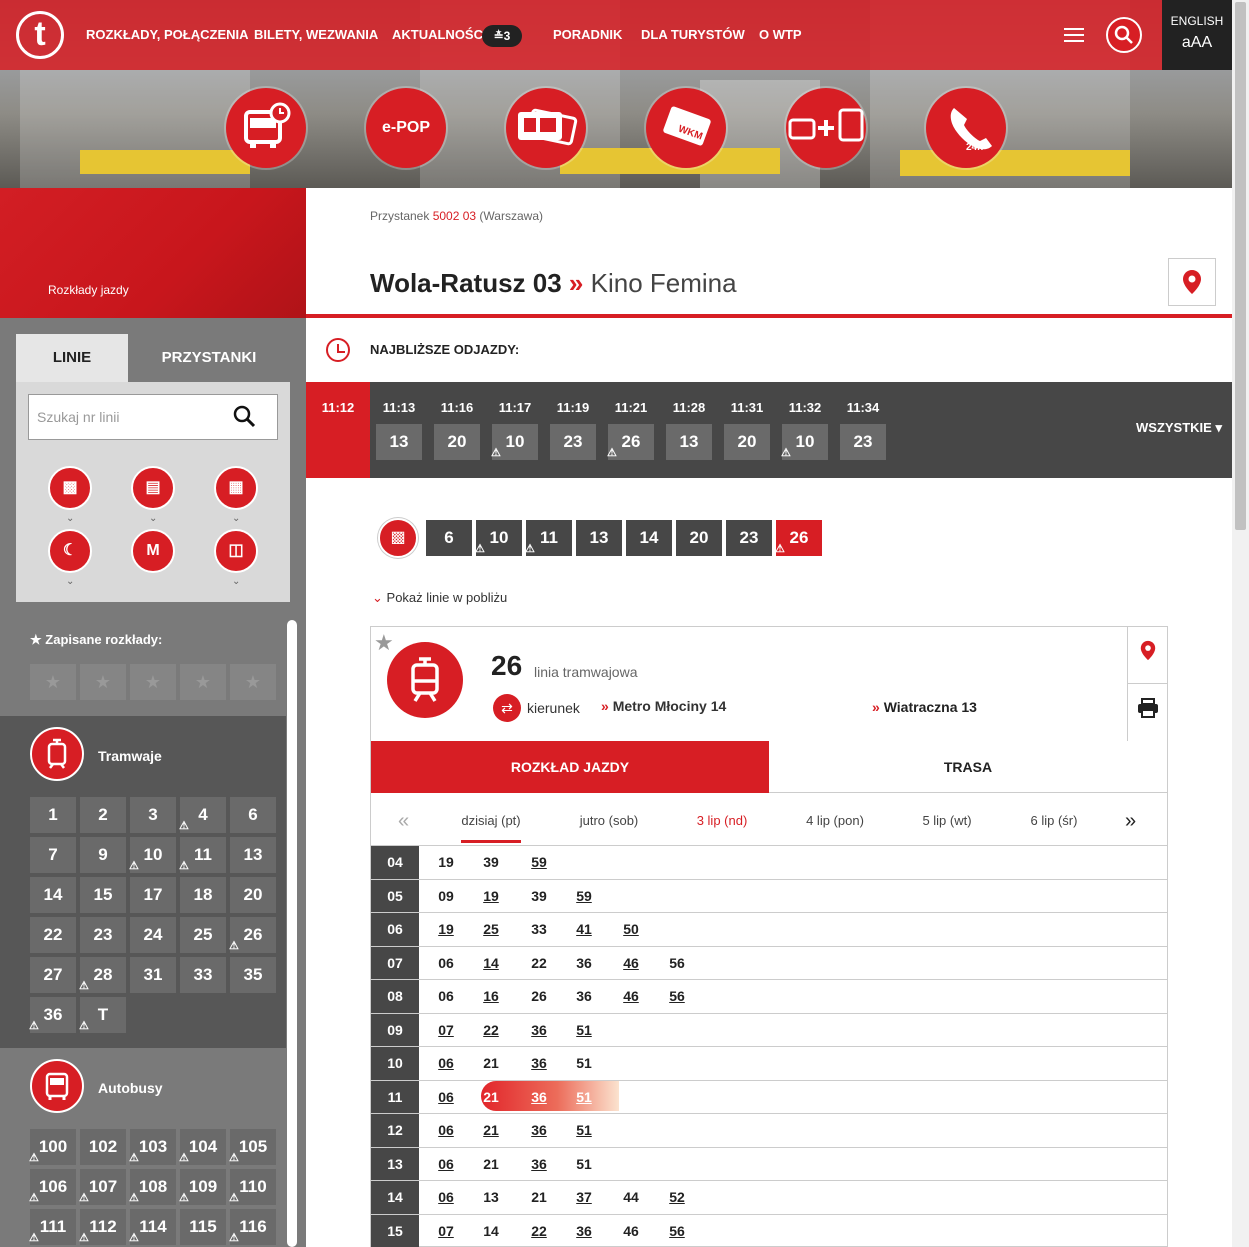 The width and height of the screenshot is (1249, 1247). What do you see at coordinates (153, 895) in the screenshot?
I see `line-button-17: 17` at bounding box center [153, 895].